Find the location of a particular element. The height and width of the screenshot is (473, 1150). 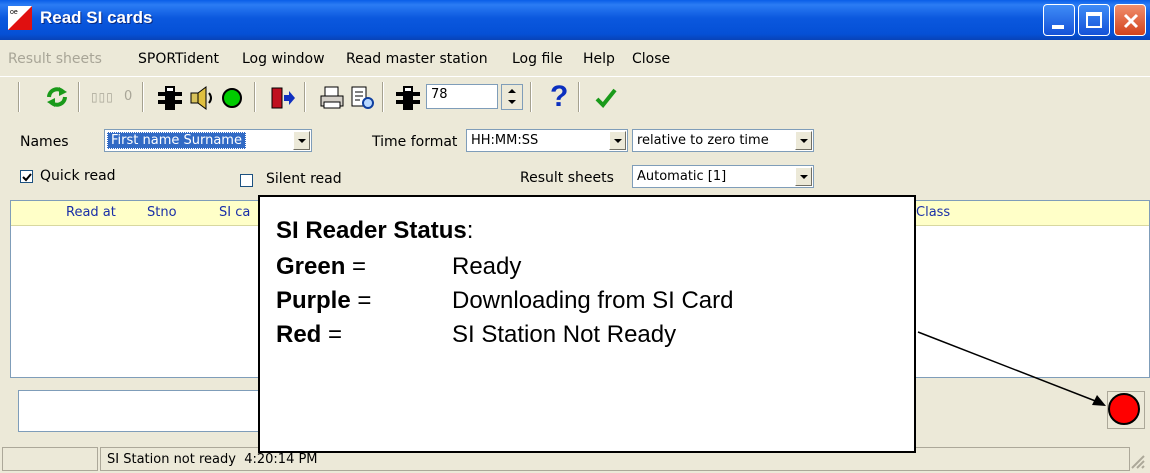

result-sheets-value: Automatic [1] is located at coordinates (682, 176).